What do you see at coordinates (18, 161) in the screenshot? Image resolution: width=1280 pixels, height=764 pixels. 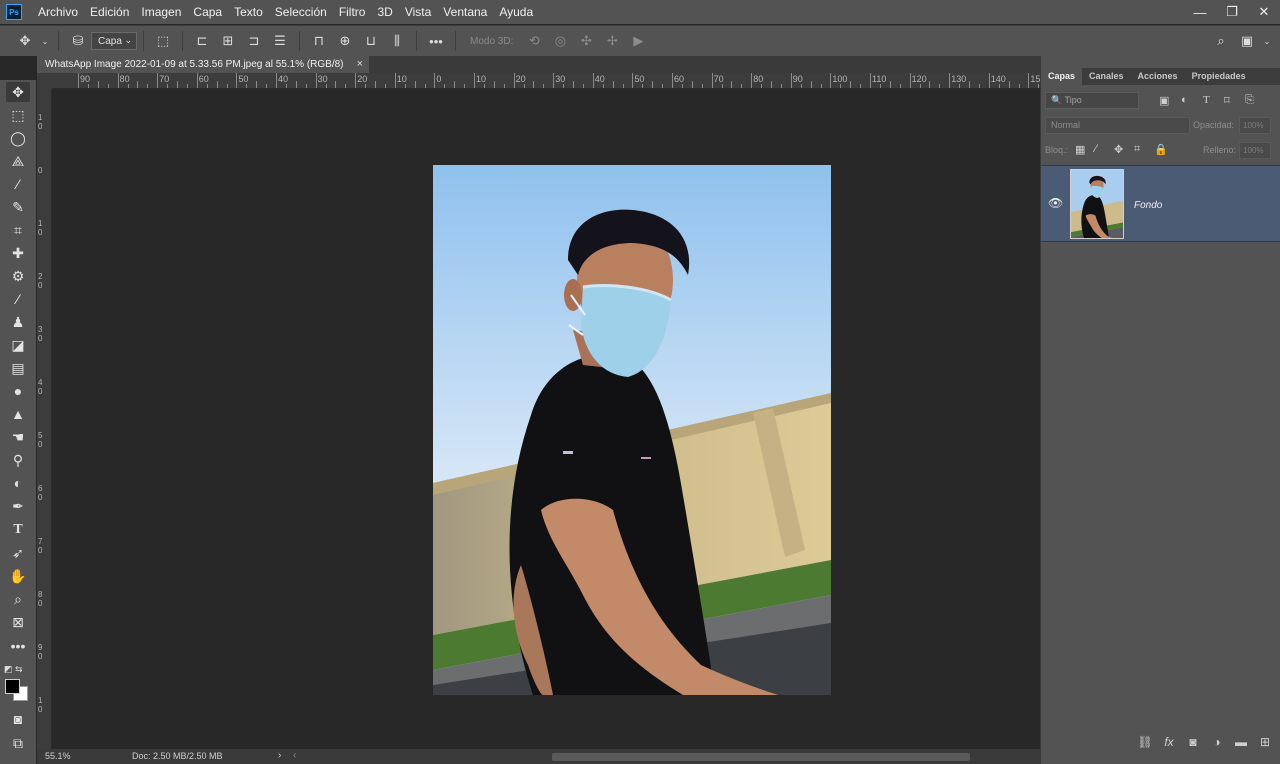 I see `polygonal-lasso-icon: ⟁` at bounding box center [18, 161].